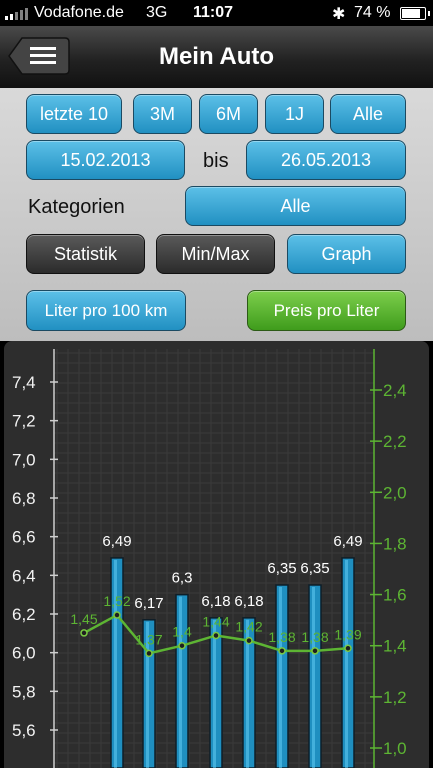  I want to click on price-value-label: 1,52, so click(116, 601).